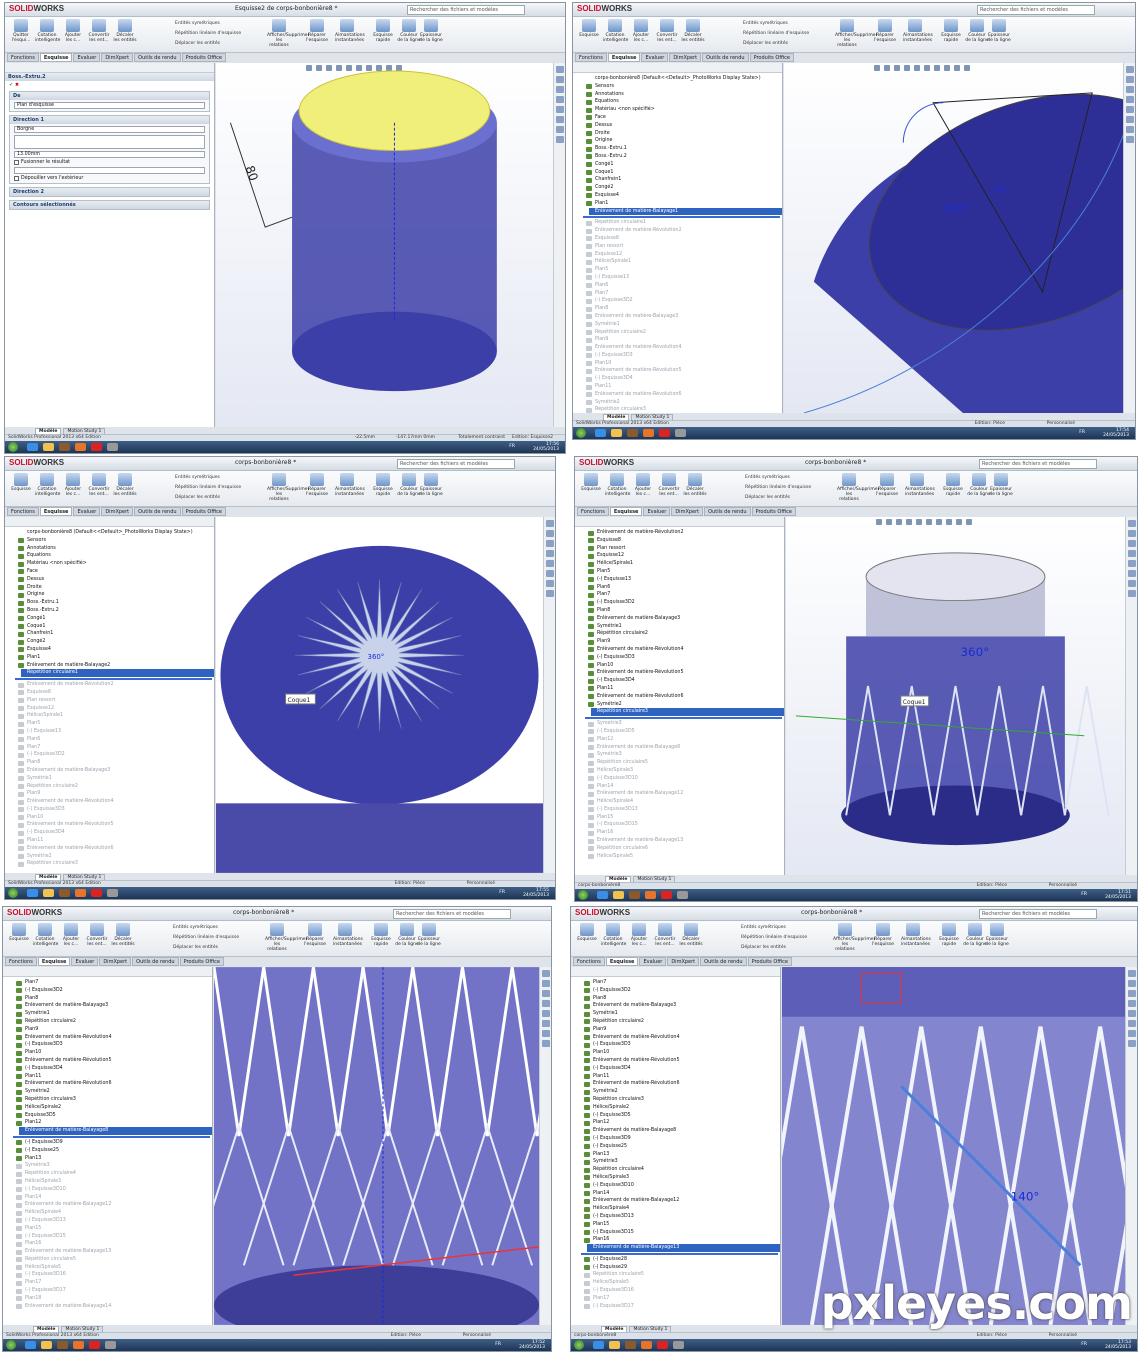 The width and height of the screenshot is (1140, 1352). Describe the element at coordinates (675, 1108) in the screenshot. I see `tree-node: Hélice/Spirale2` at that location.